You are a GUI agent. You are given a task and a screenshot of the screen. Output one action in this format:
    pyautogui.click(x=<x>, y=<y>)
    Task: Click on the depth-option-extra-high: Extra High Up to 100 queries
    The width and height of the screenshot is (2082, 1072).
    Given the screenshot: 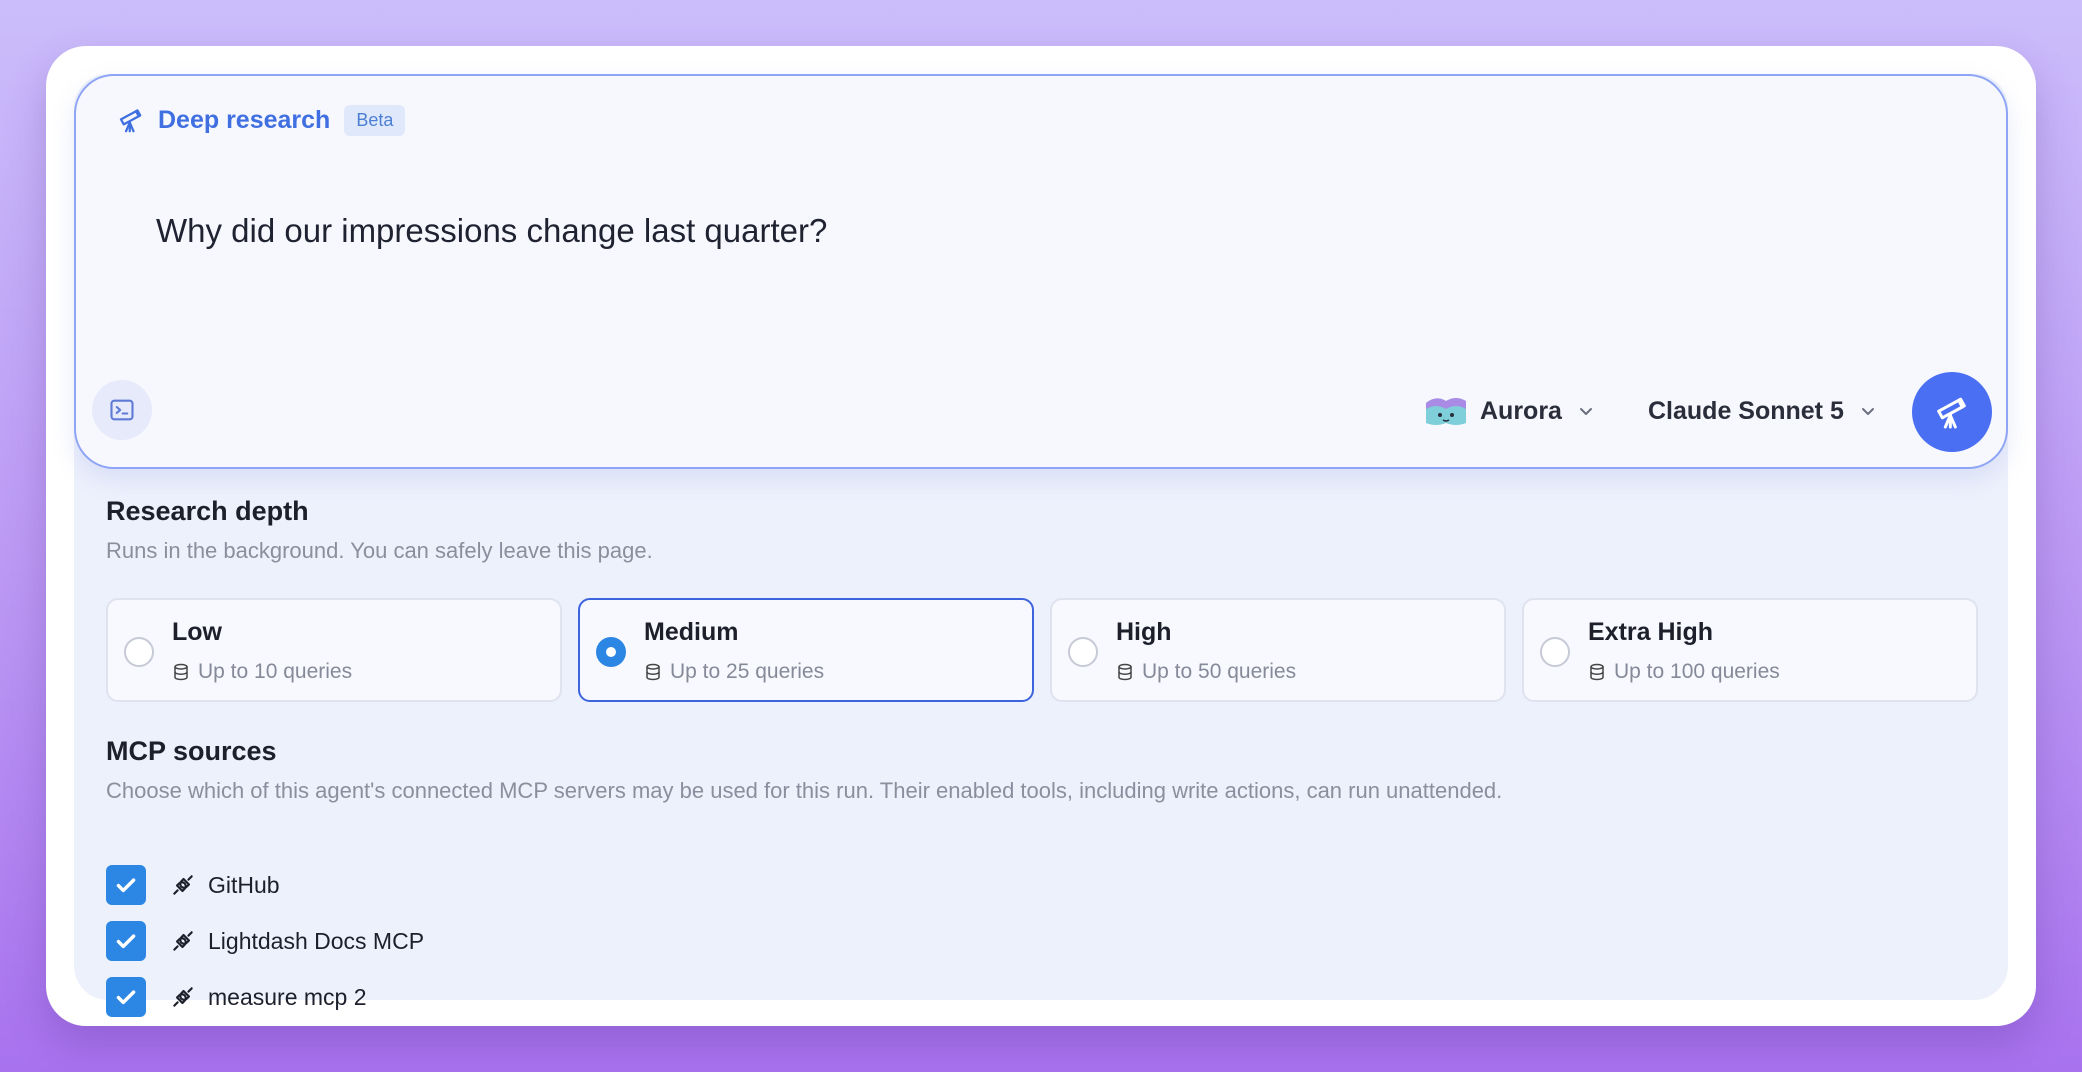 What is the action you would take?
    pyautogui.click(x=1750, y=650)
    